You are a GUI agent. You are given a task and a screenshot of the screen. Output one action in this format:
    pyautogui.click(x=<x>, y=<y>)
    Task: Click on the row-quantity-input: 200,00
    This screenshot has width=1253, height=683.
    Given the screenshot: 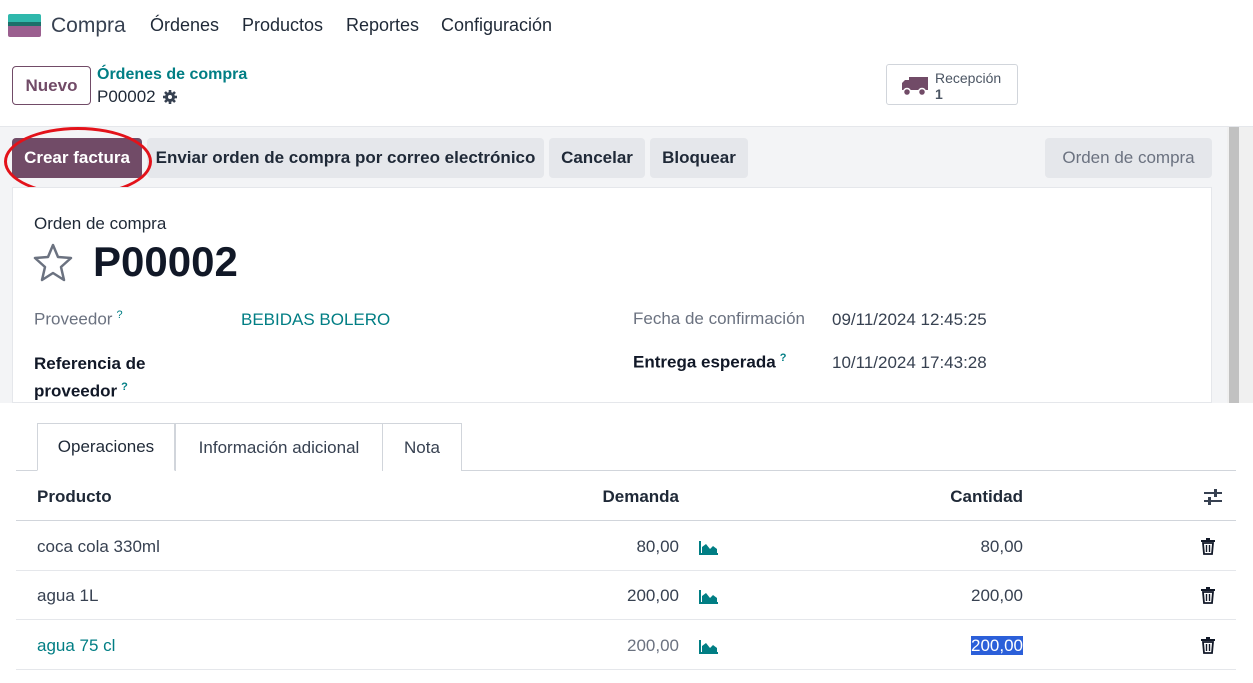 What is the action you would take?
    pyautogui.click(x=969, y=646)
    